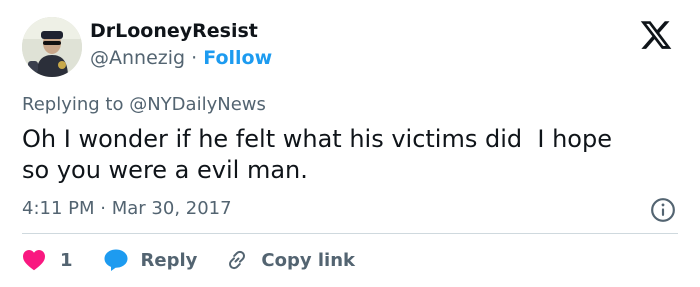 Image resolution: width=700 pixels, height=287 pixels. What do you see at coordinates (171, 208) in the screenshot?
I see `tweet-date: Mar 30, 2017` at bounding box center [171, 208].